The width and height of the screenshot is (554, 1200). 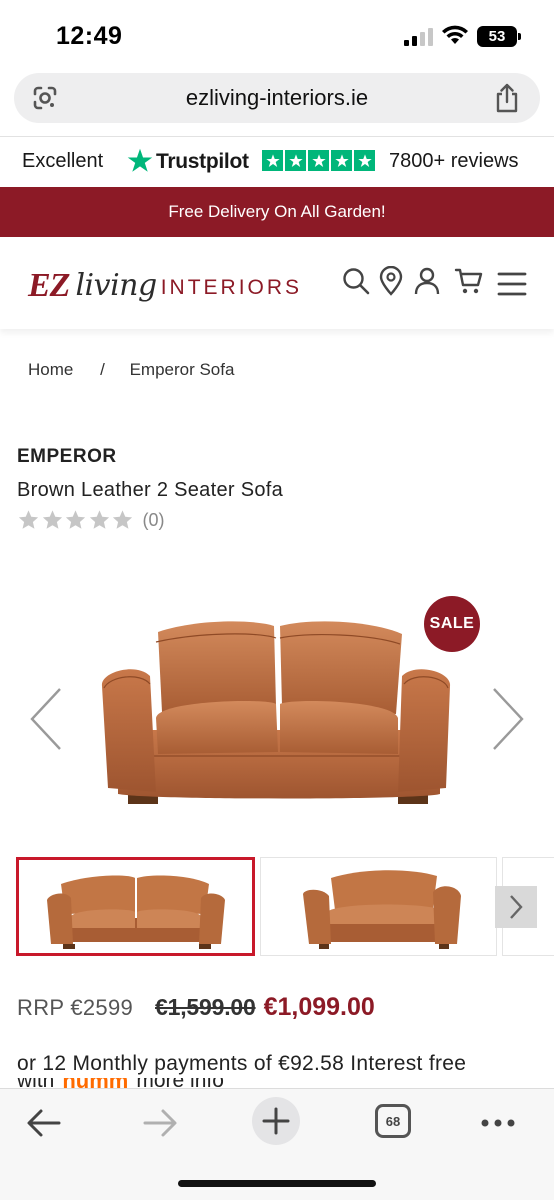 I want to click on rating-count: (0), so click(x=153, y=519).